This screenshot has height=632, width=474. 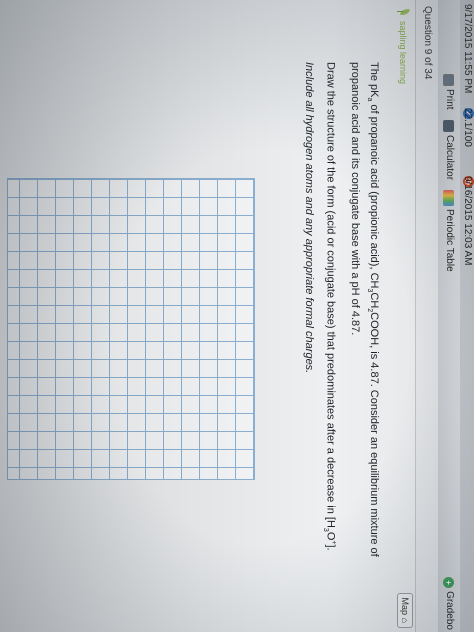 What do you see at coordinates (426, 316) in the screenshot?
I see `question-bar: Question 9 of 34` at bounding box center [426, 316].